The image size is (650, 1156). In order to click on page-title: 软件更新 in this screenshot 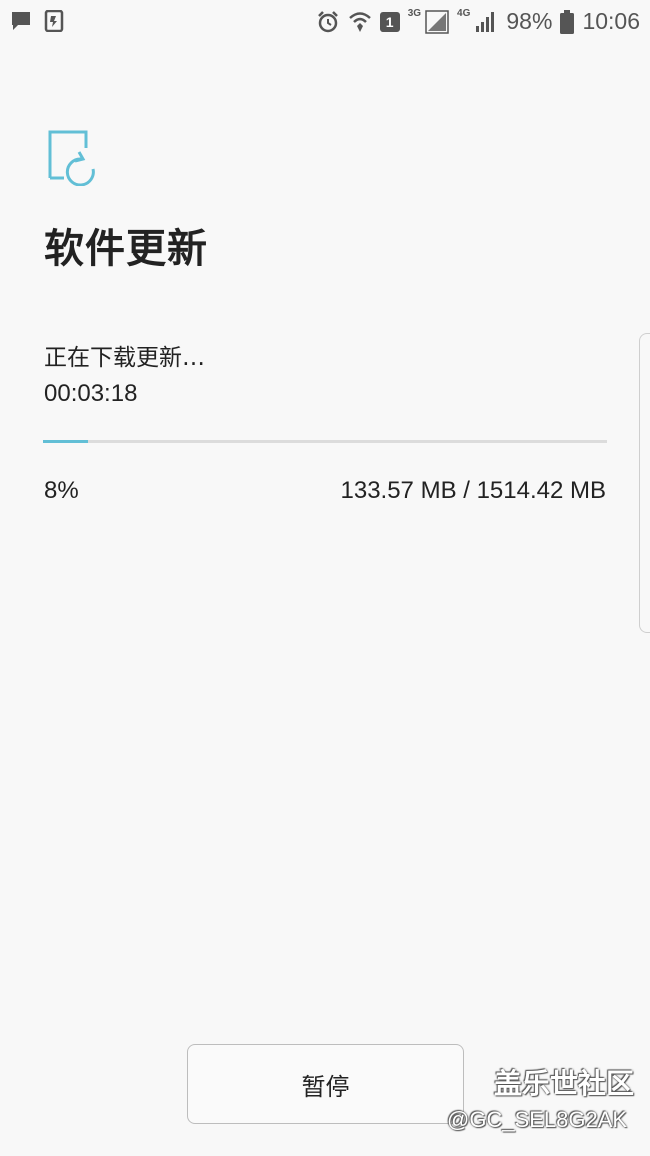, I will do `click(126, 249)`.